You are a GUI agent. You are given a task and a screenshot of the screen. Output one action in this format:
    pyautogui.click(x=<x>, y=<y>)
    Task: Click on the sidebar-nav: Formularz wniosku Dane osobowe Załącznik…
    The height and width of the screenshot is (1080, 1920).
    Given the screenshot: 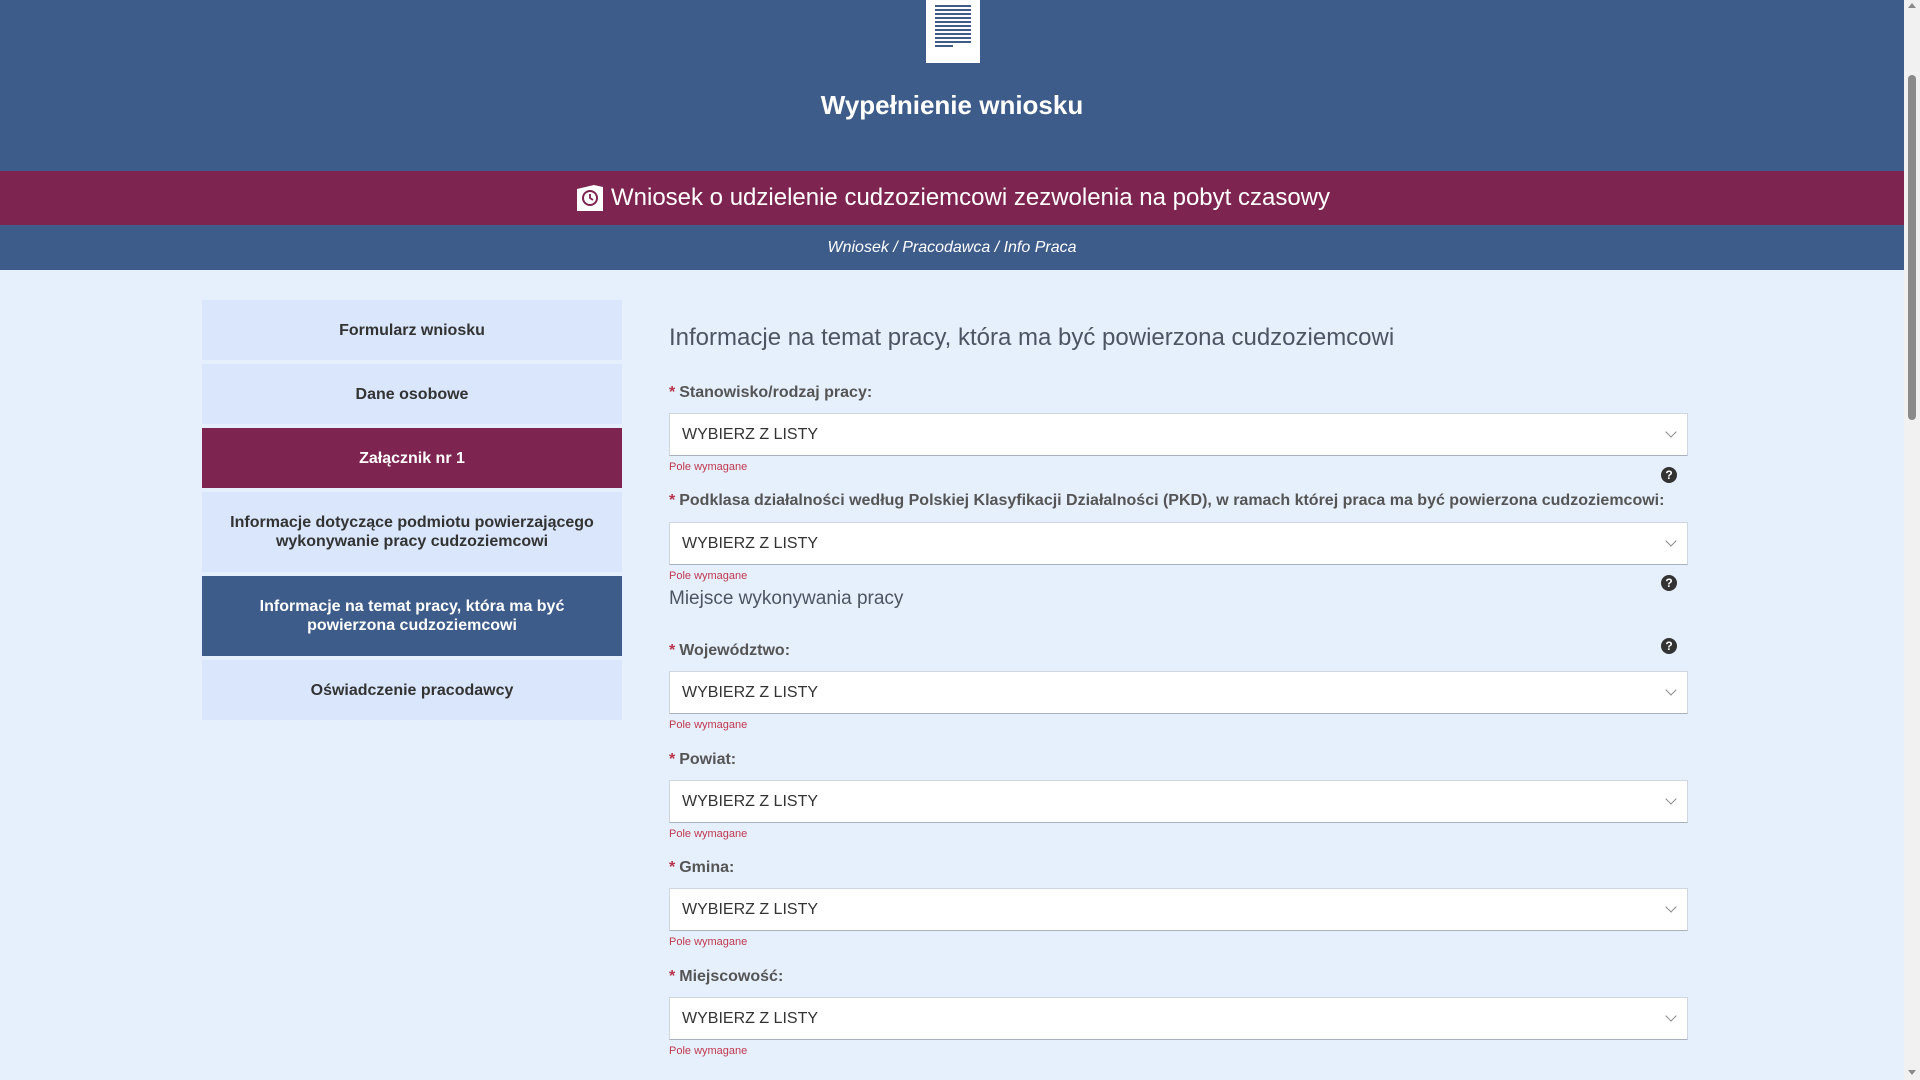 What is the action you would take?
    pyautogui.click(x=412, y=512)
    